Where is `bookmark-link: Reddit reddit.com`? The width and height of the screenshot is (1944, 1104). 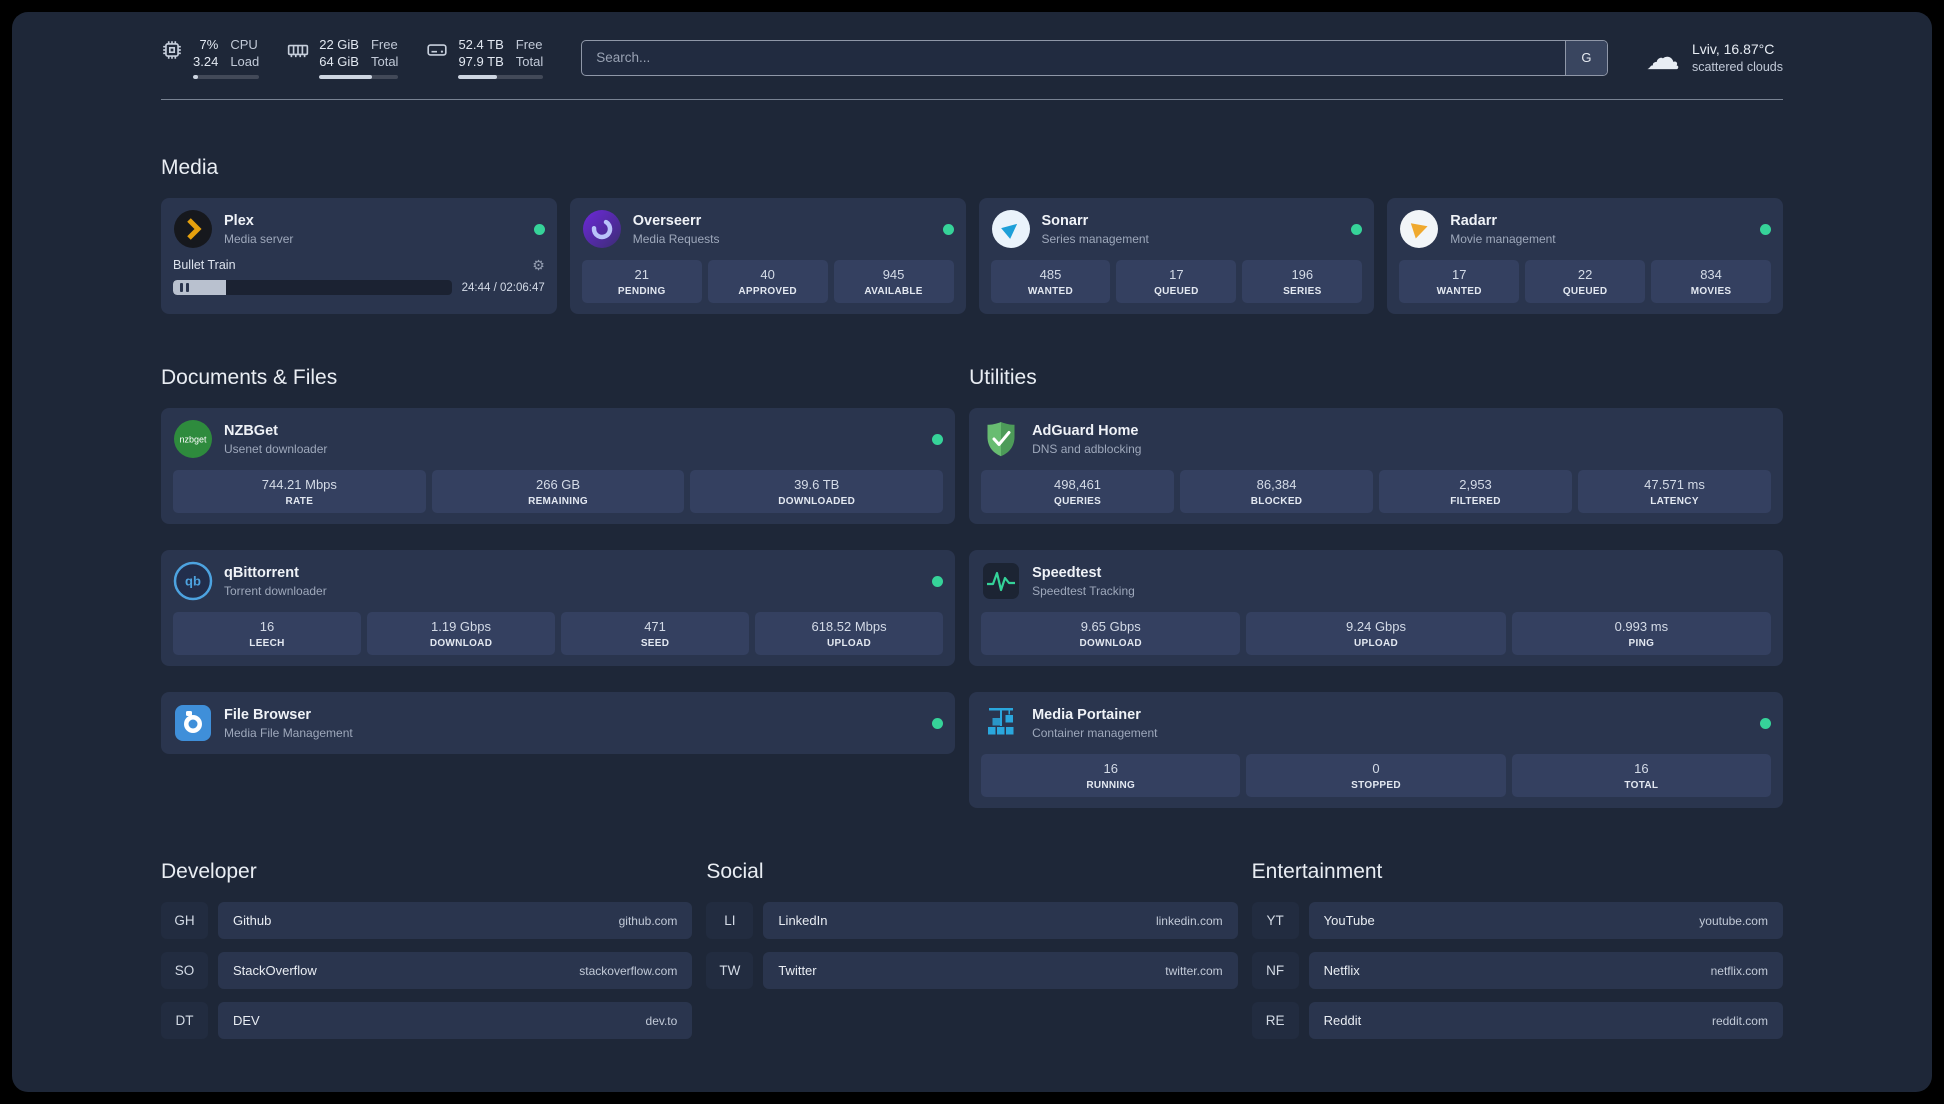 bookmark-link: Reddit reddit.com is located at coordinates (1545, 1020).